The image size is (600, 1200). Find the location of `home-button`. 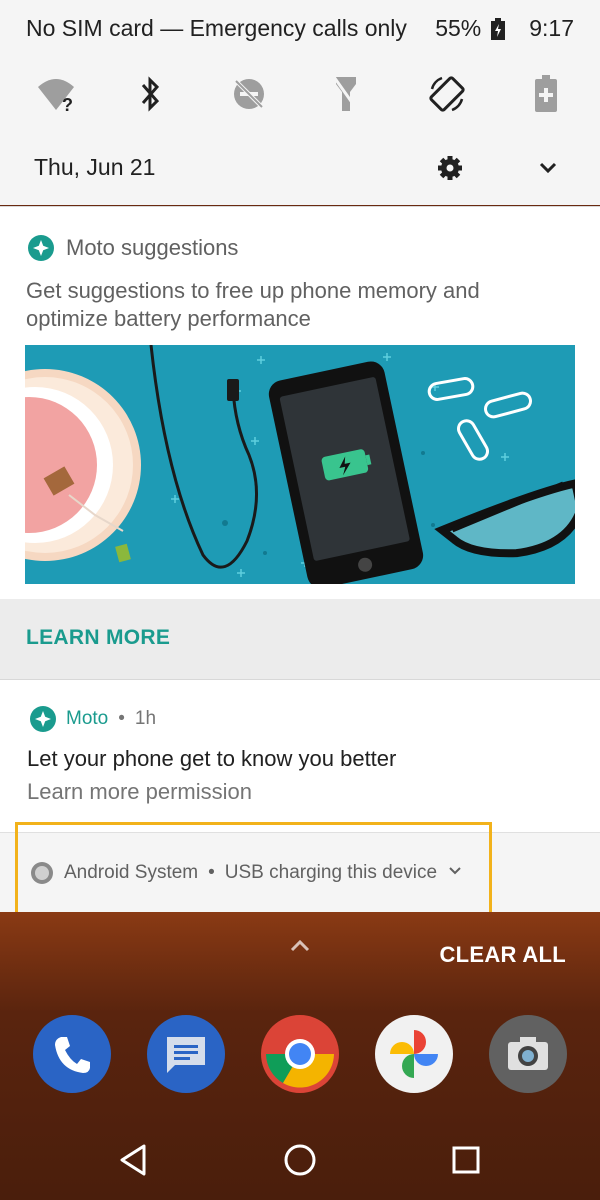

home-button is located at coordinates (300, 1160).